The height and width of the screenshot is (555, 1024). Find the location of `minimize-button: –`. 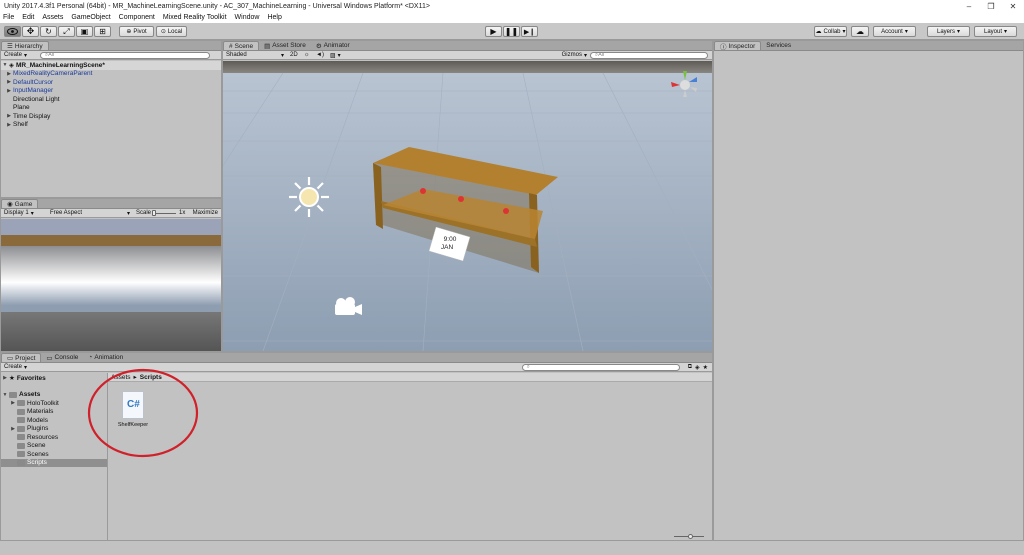

minimize-button: – is located at coordinates (969, 6).